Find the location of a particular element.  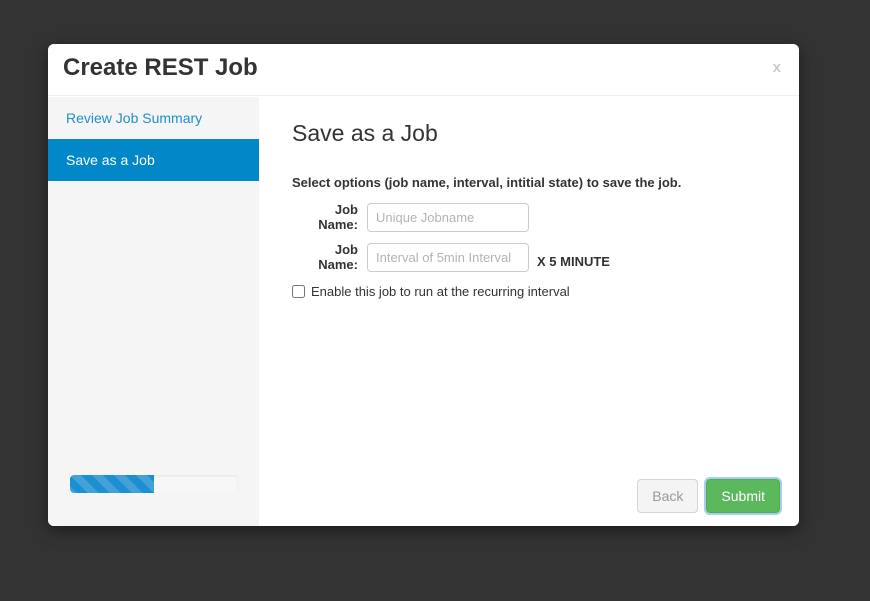

dialog-header: Create REST Job x is located at coordinates (423, 70).